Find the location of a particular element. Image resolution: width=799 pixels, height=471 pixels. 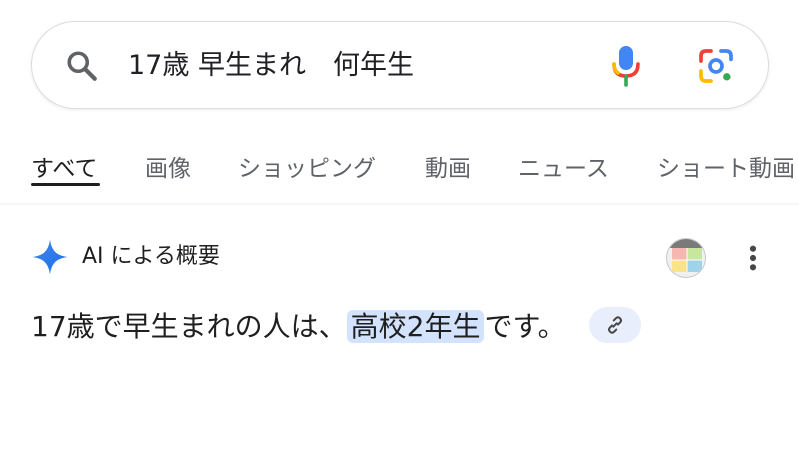

ai-overview-title: AI による概要 is located at coordinates (151, 256).